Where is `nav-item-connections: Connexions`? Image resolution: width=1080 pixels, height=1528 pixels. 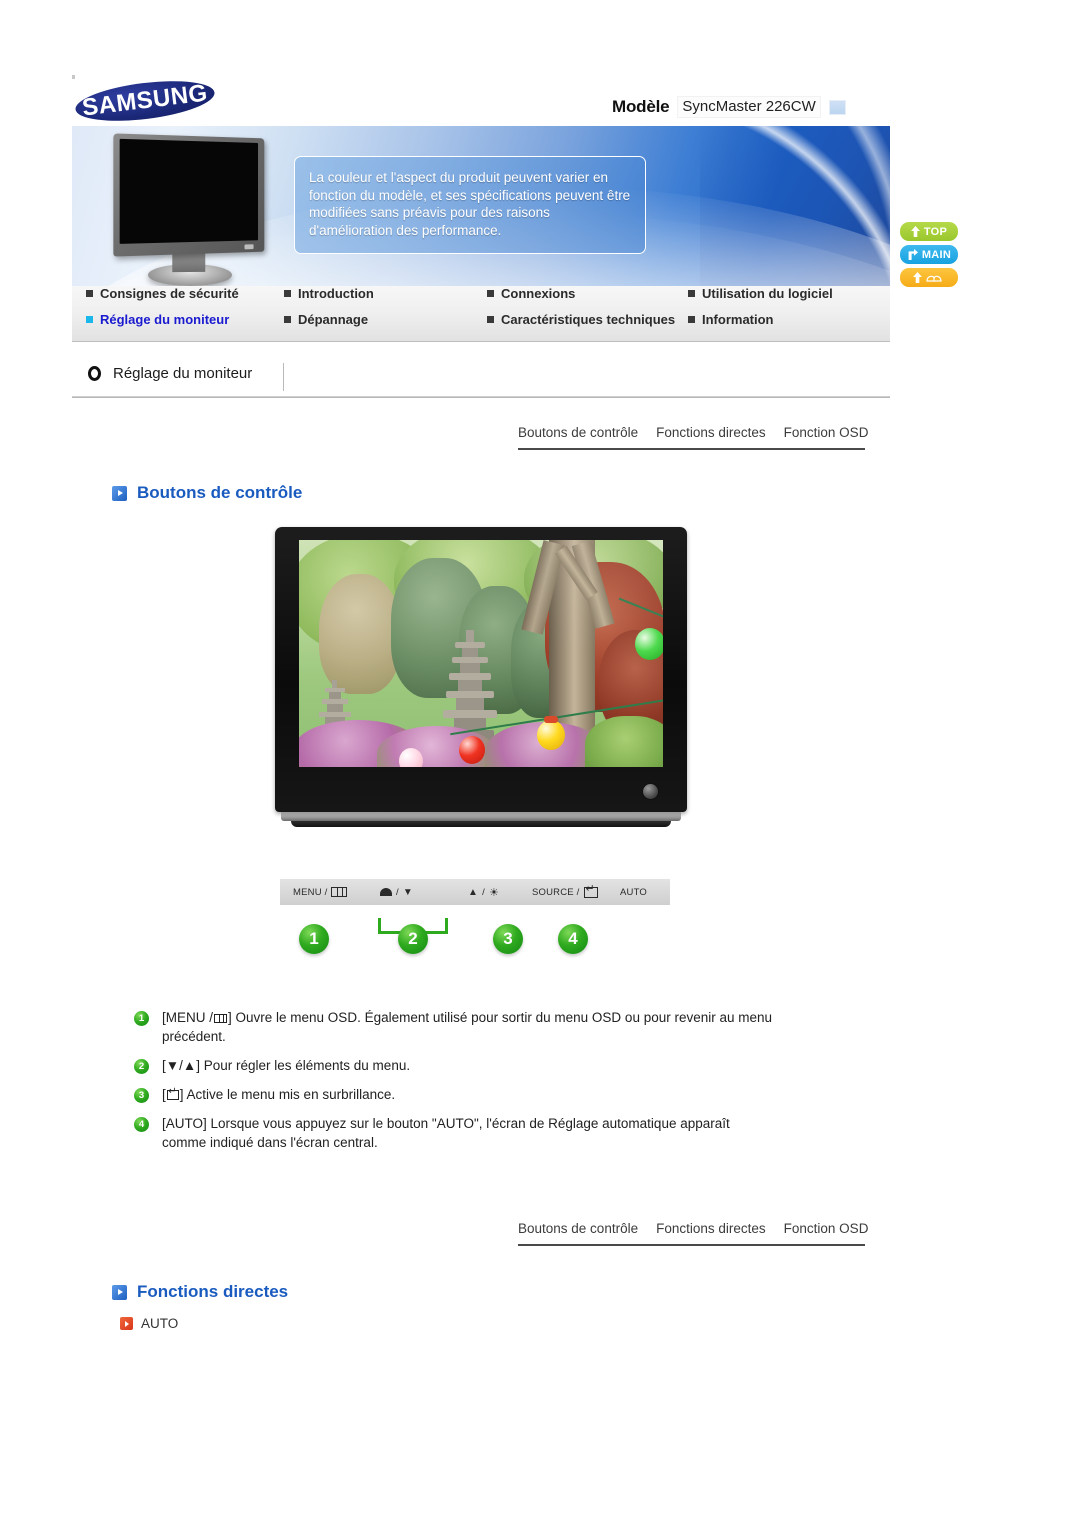
nav-item-connections: Connexions is located at coordinates (531, 293).